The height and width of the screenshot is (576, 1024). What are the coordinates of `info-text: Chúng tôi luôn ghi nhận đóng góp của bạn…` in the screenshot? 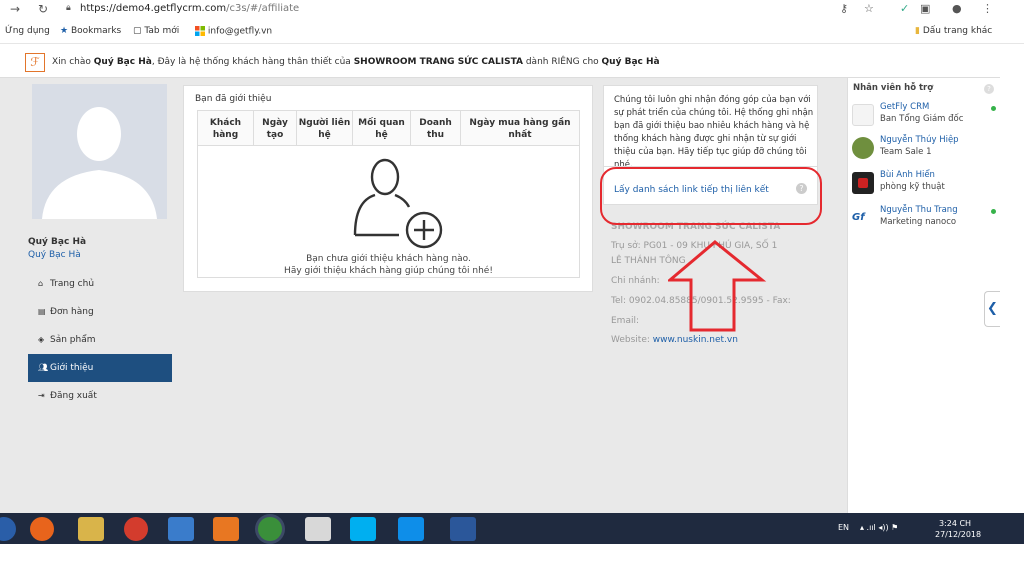 It's located at (714, 132).